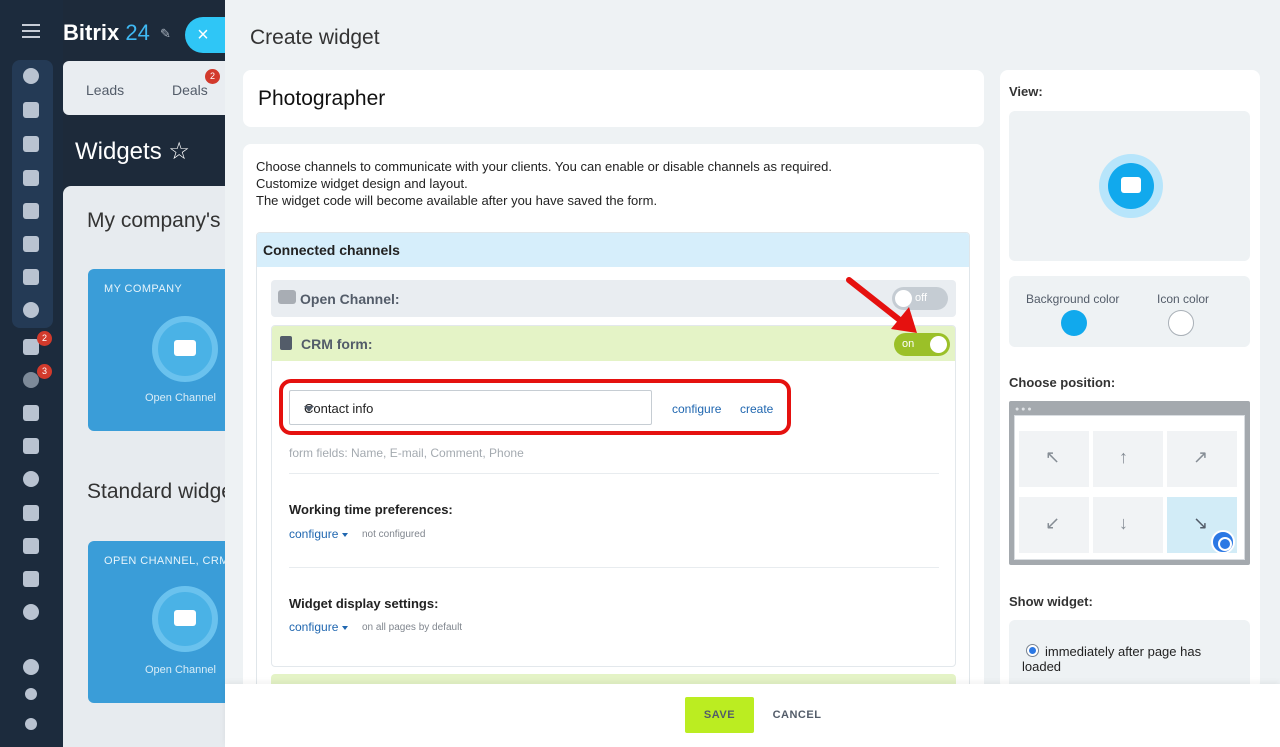 This screenshot has width=1280, height=747. Describe the element at coordinates (31, 667) in the screenshot. I see `help-icon` at that location.